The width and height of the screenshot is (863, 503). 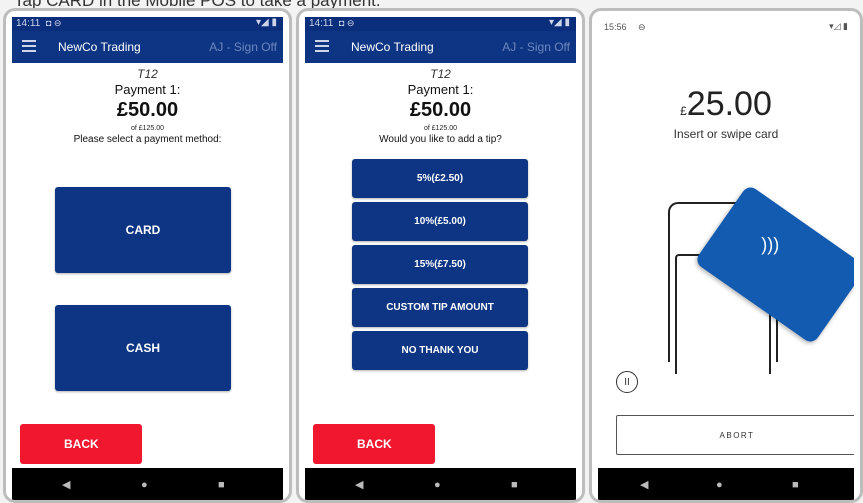 I want to click on pause-icon: II, so click(x=627, y=382).